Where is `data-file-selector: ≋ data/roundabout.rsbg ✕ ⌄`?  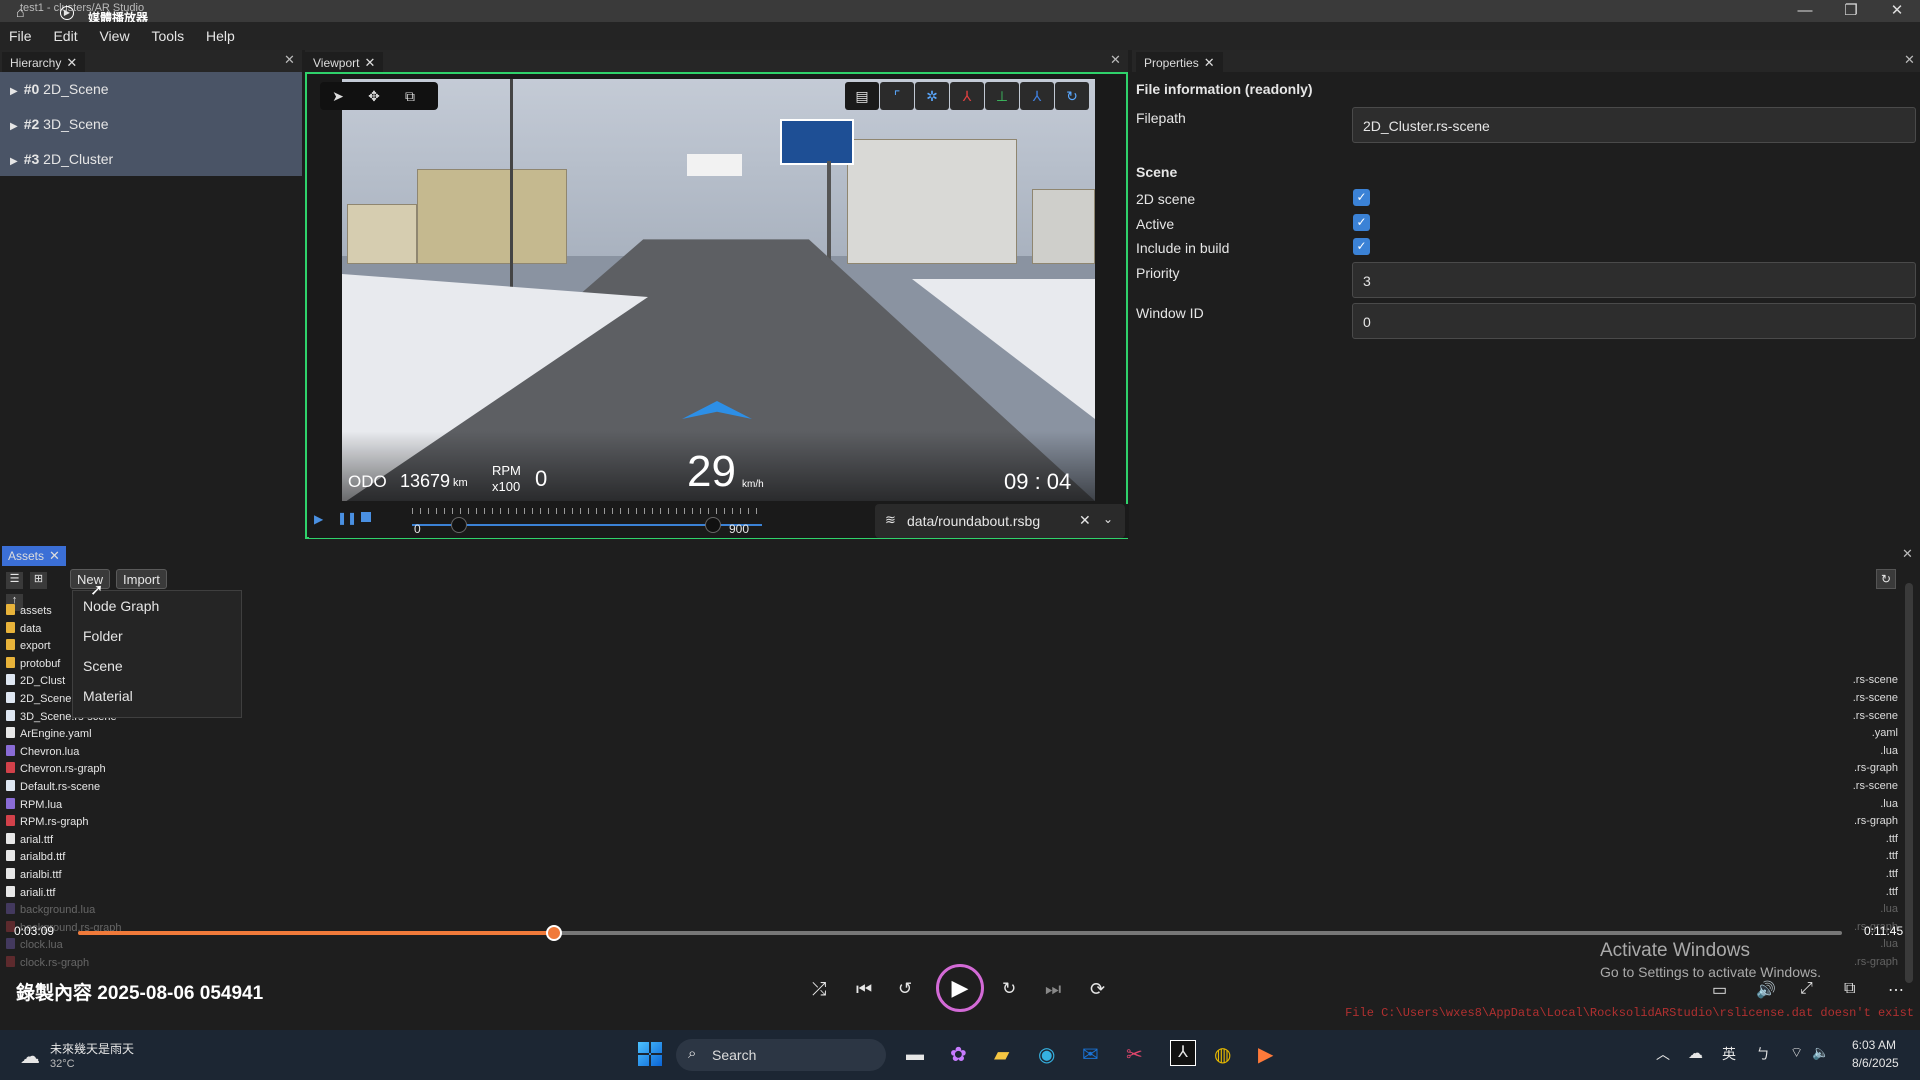 data-file-selector: ≋ data/roundabout.rsbg ✕ ⌄ is located at coordinates (1000, 521).